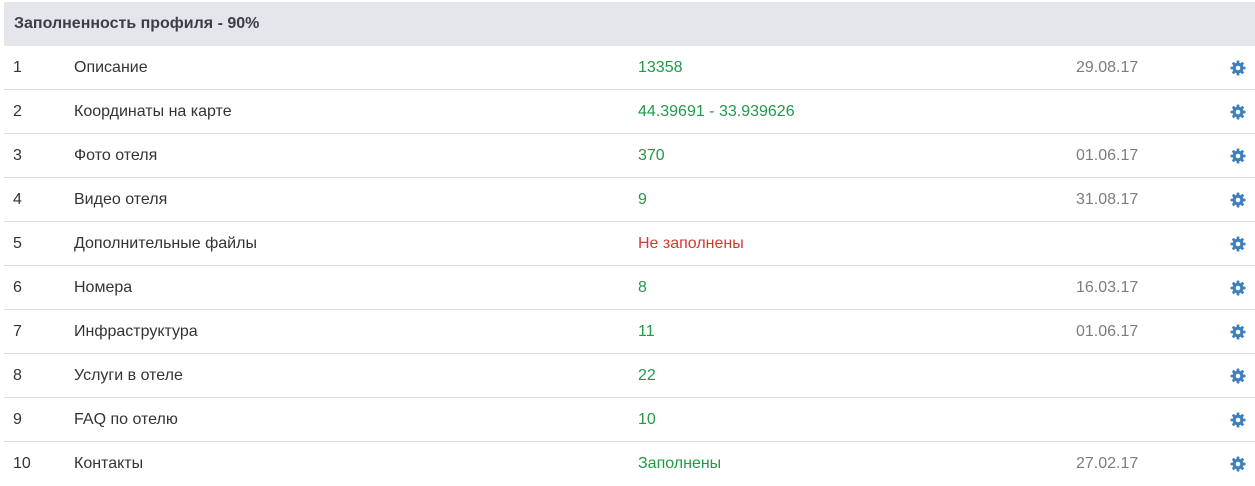  Describe the element at coordinates (629, 156) in the screenshot. I see `table-row: 3 Фото отеля 370 01.06.17` at that location.